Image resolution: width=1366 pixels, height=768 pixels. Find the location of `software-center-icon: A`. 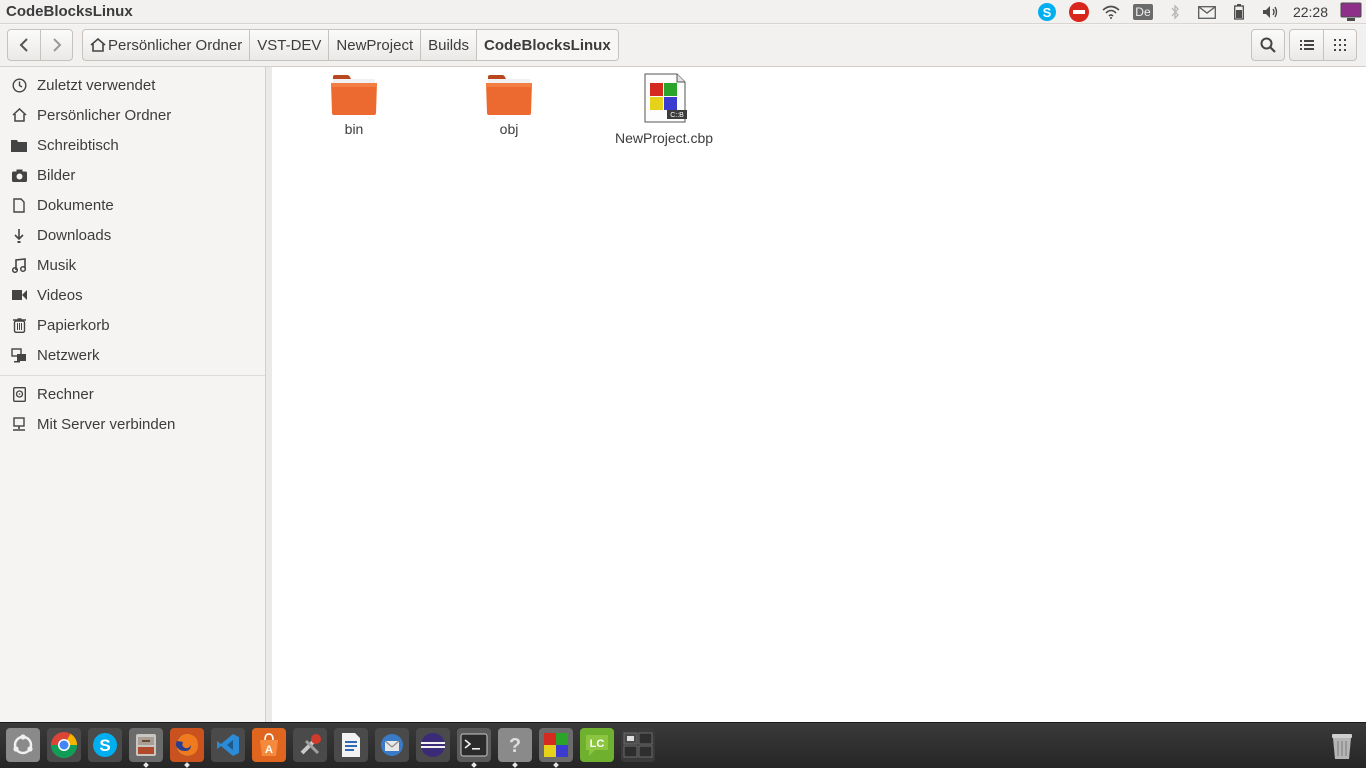

software-center-icon: A is located at coordinates (269, 744).